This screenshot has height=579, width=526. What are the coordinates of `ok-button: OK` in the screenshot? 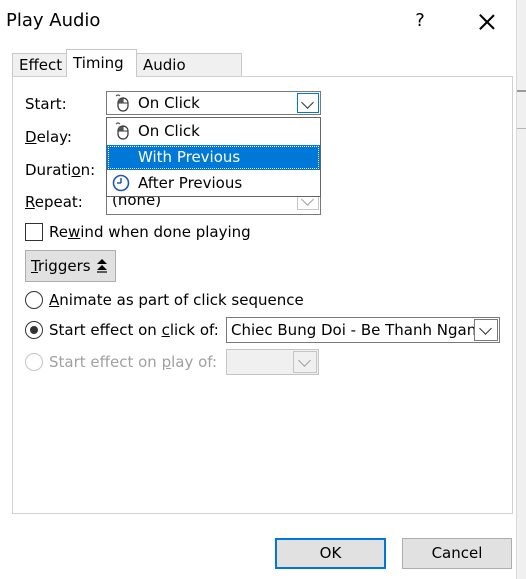 It's located at (330, 553).